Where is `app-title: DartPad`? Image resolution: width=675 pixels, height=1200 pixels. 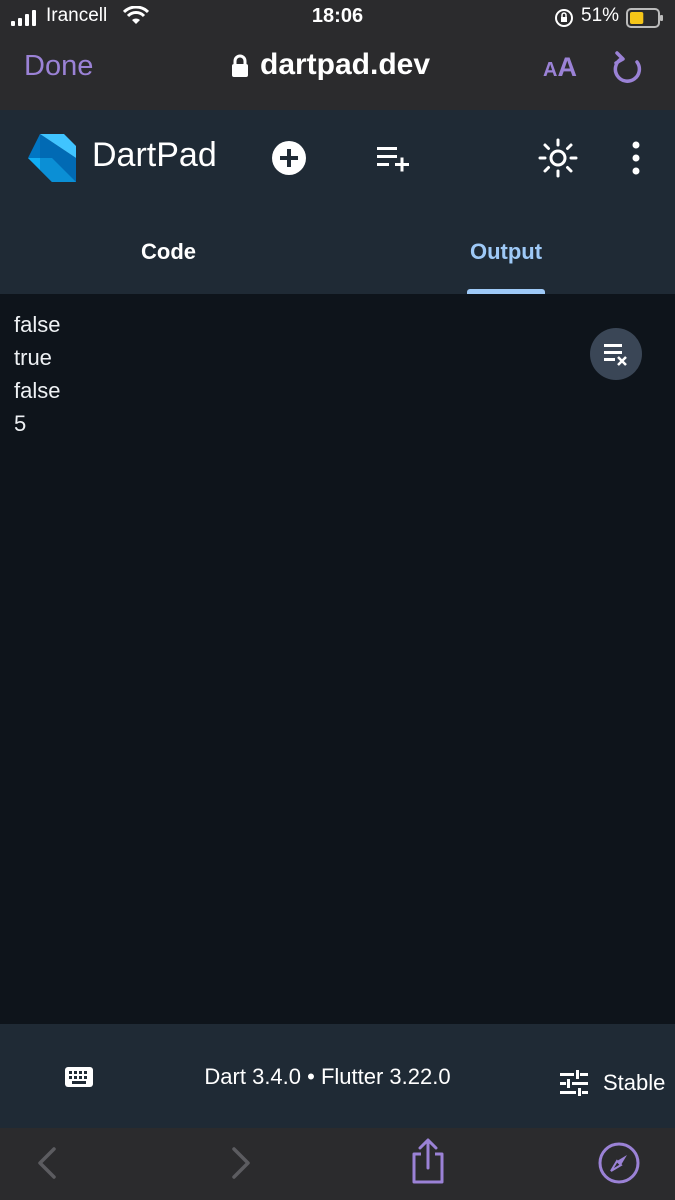 app-title: DartPad is located at coordinates (154, 155).